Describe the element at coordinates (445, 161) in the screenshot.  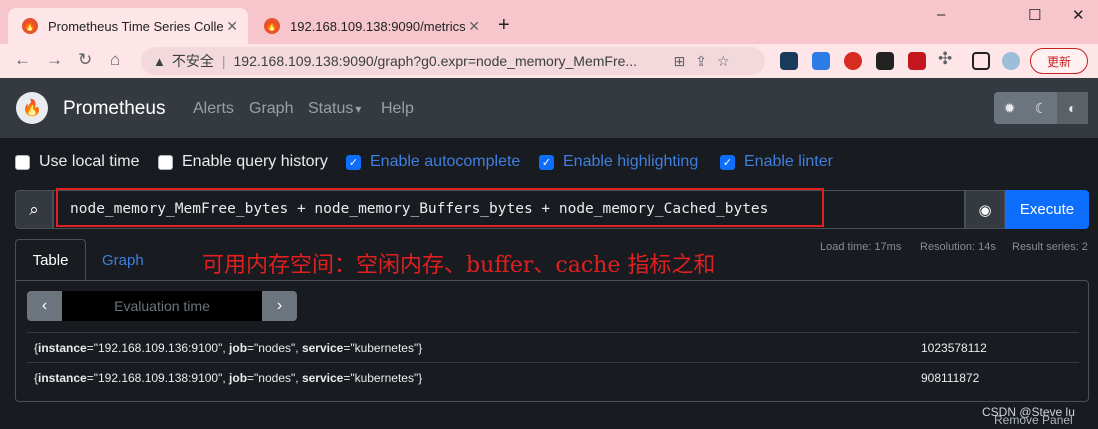
I see `option-label: Enable autocomplete` at that location.